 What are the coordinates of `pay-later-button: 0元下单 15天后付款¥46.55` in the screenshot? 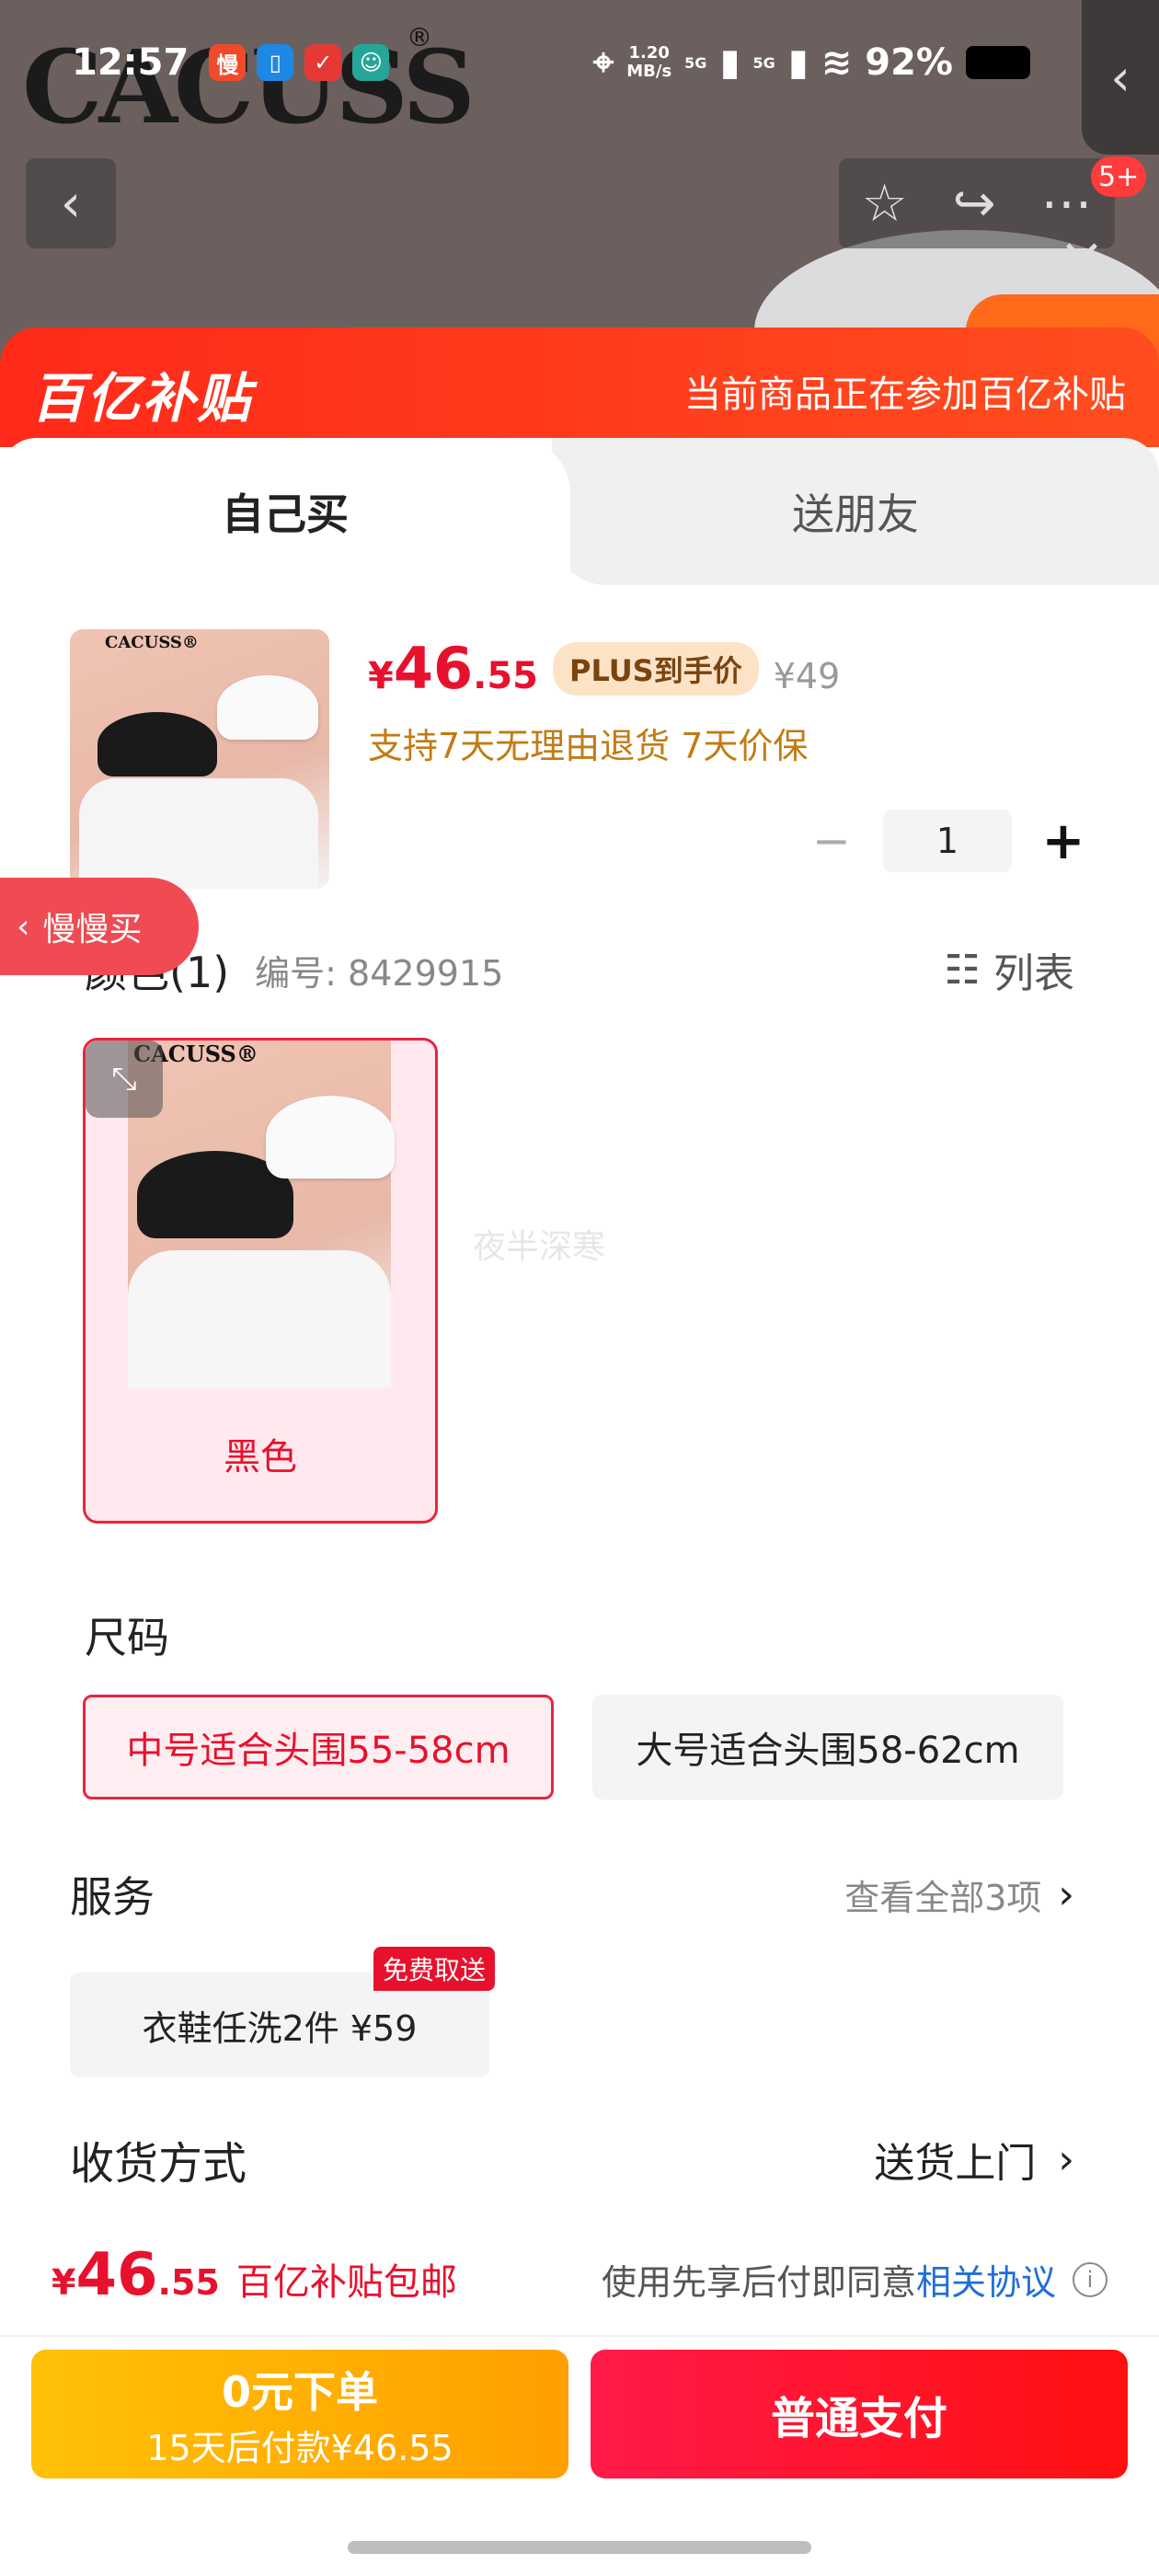 It's located at (299, 2414).